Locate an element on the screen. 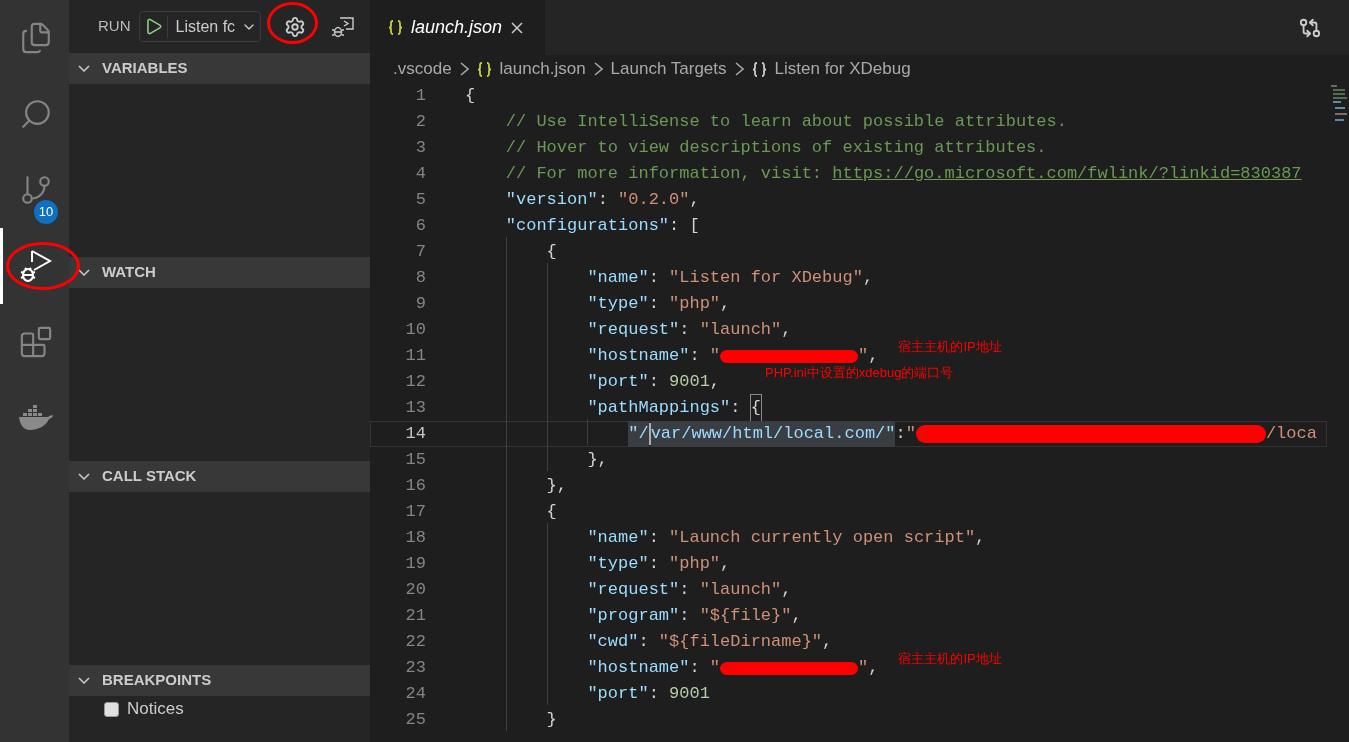  line-number: 11 is located at coordinates (415, 356).